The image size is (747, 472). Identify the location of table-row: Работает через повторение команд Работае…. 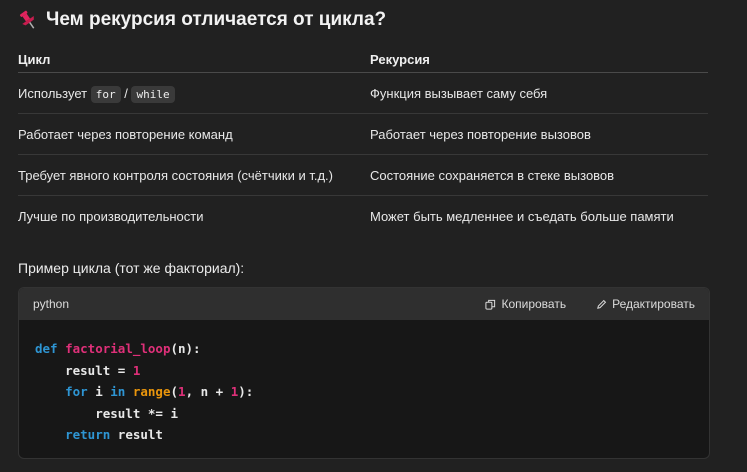
(363, 134).